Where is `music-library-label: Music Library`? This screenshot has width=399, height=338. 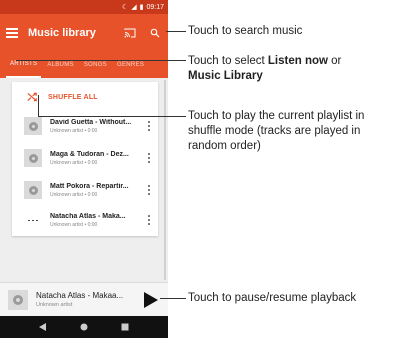
music-library-label: Music Library is located at coordinates (225, 76).